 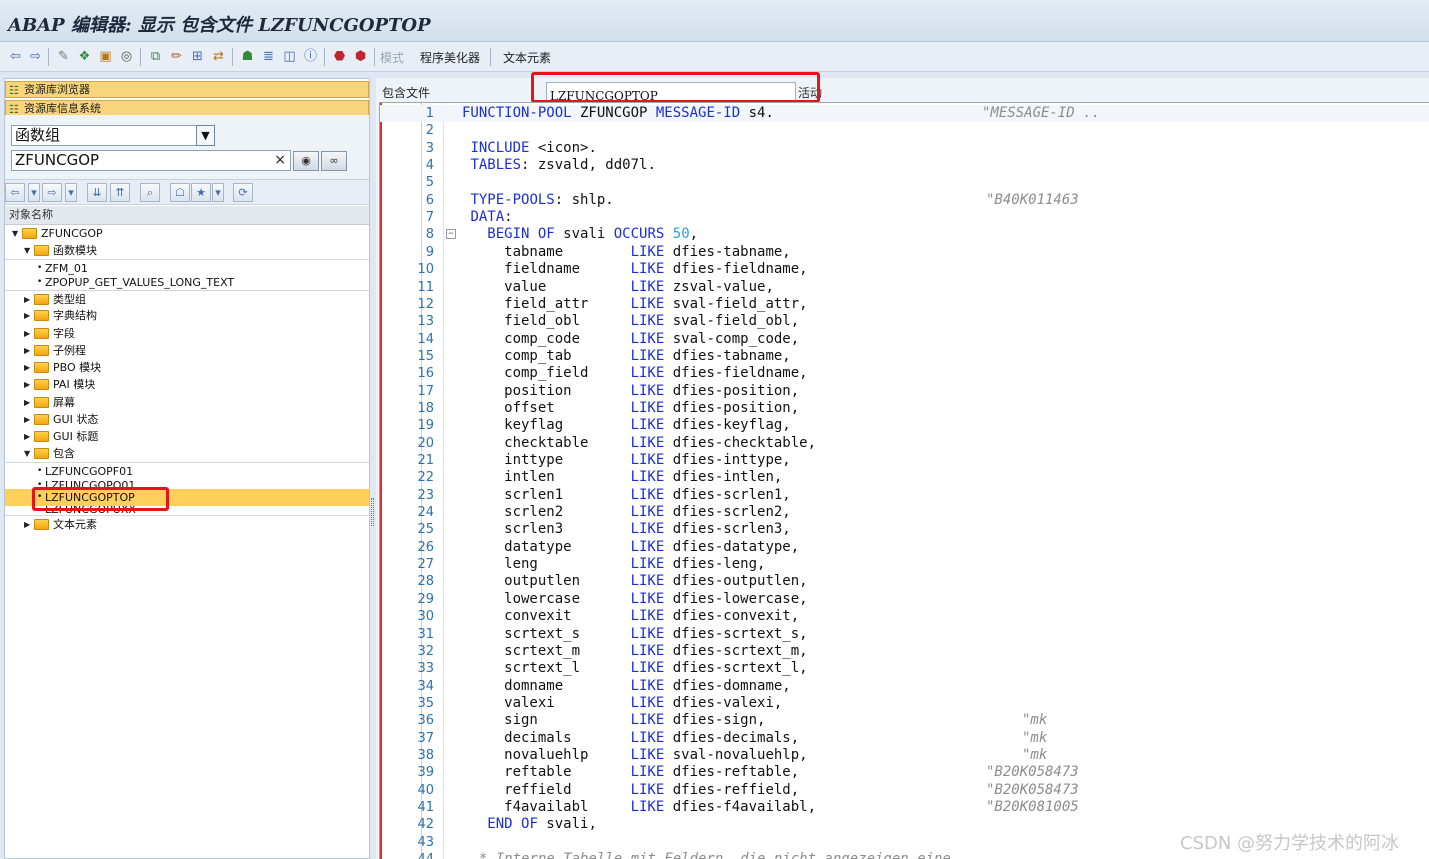 What do you see at coordinates (247, 56) in the screenshot?
I see `hierarchy-icon: ☗` at bounding box center [247, 56].